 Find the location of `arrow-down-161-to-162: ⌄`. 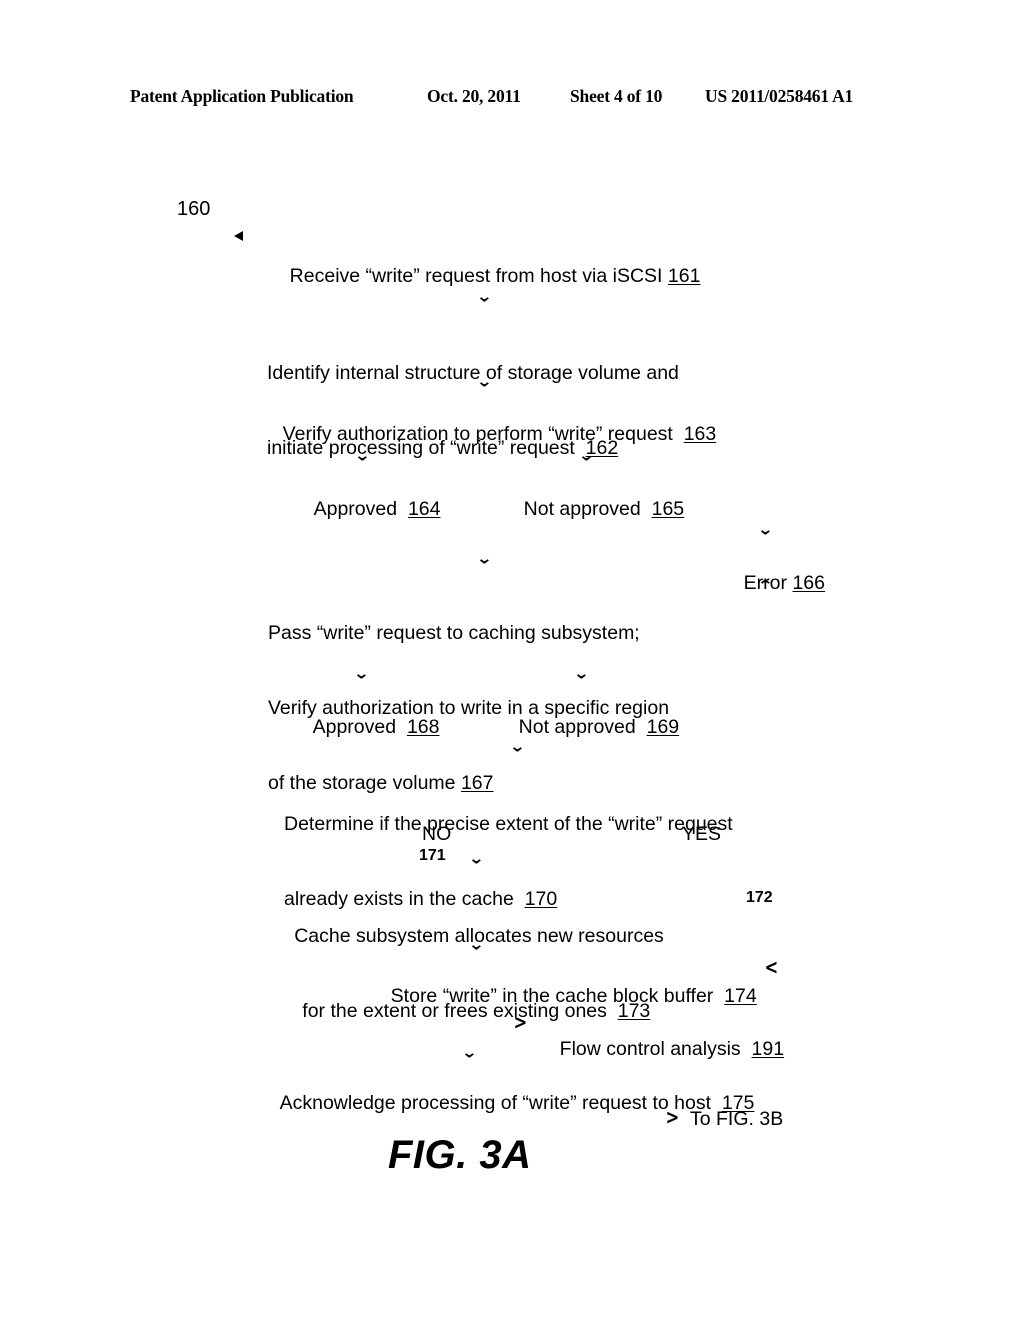

arrow-down-161-to-162: ⌄ is located at coordinates (484, 296).